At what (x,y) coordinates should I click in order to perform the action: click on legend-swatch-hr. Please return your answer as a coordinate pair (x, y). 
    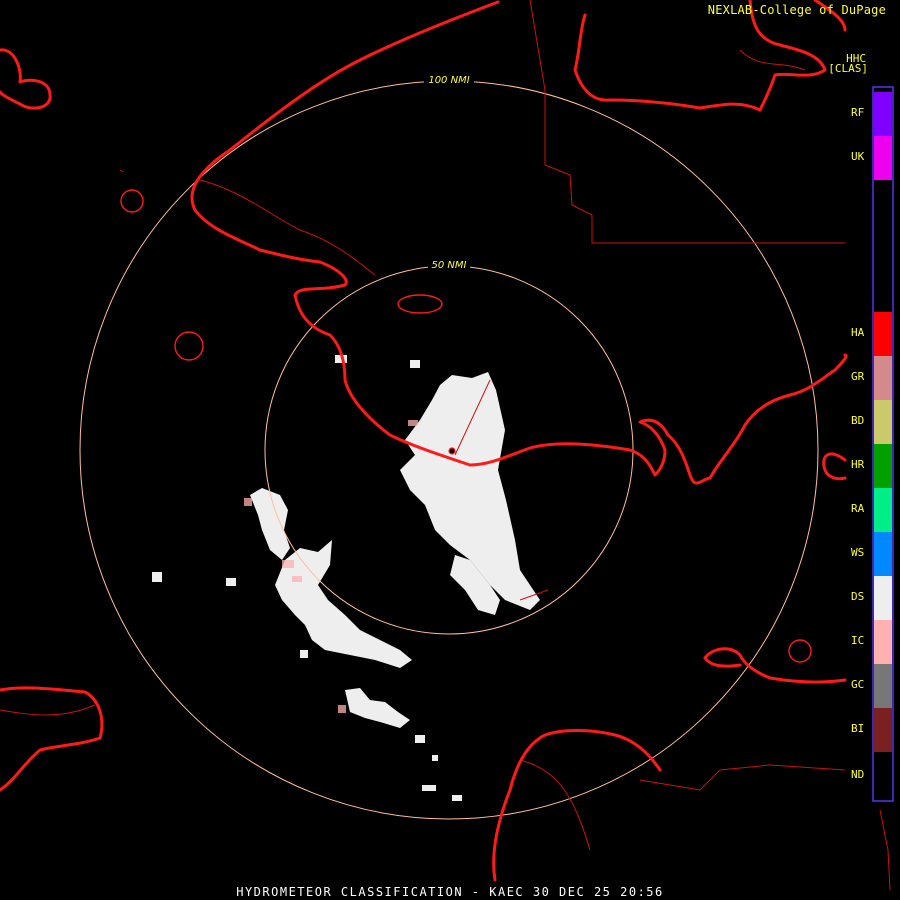
    Looking at the image, I should click on (883, 466).